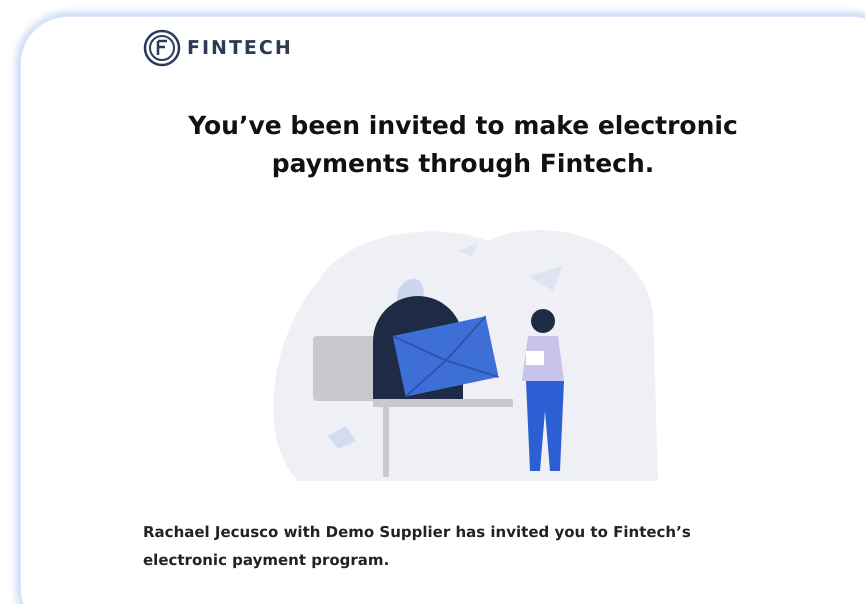 This screenshot has height=604, width=865. Describe the element at coordinates (162, 48) in the screenshot. I see `logo-icon` at that location.